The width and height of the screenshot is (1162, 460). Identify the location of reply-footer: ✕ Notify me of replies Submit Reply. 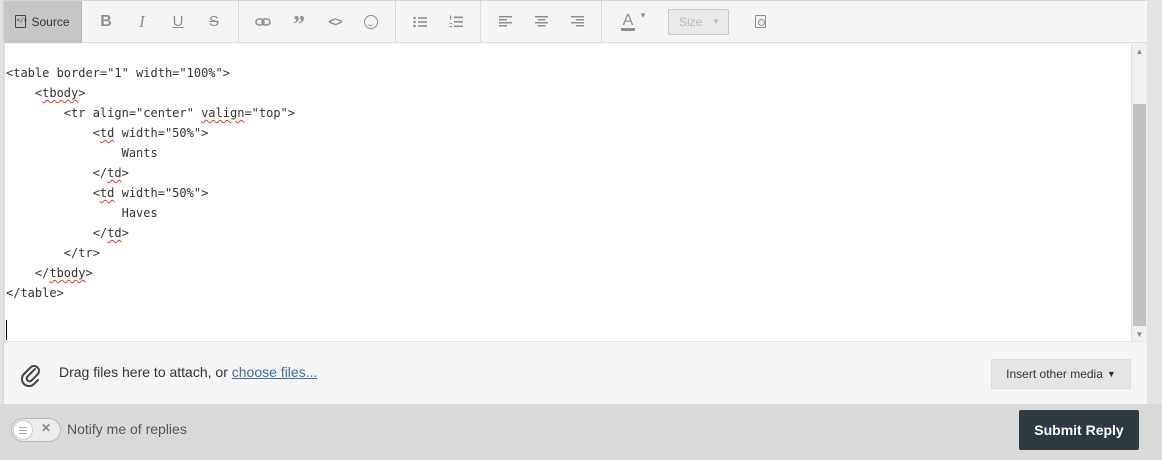
(581, 432).